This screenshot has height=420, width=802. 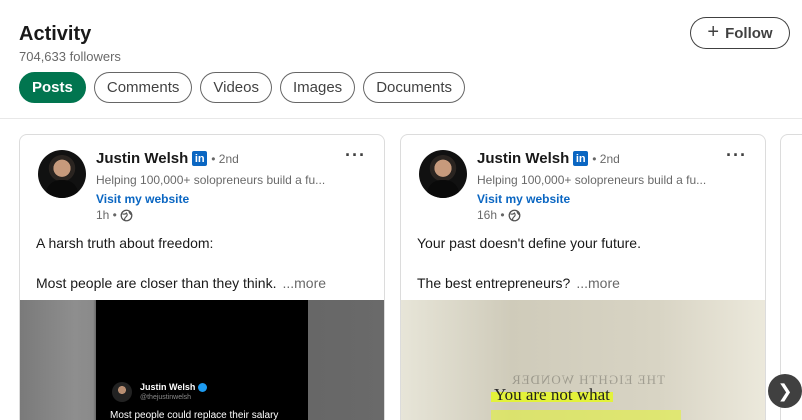 I want to click on tab-comments: Comments, so click(x=143, y=87).